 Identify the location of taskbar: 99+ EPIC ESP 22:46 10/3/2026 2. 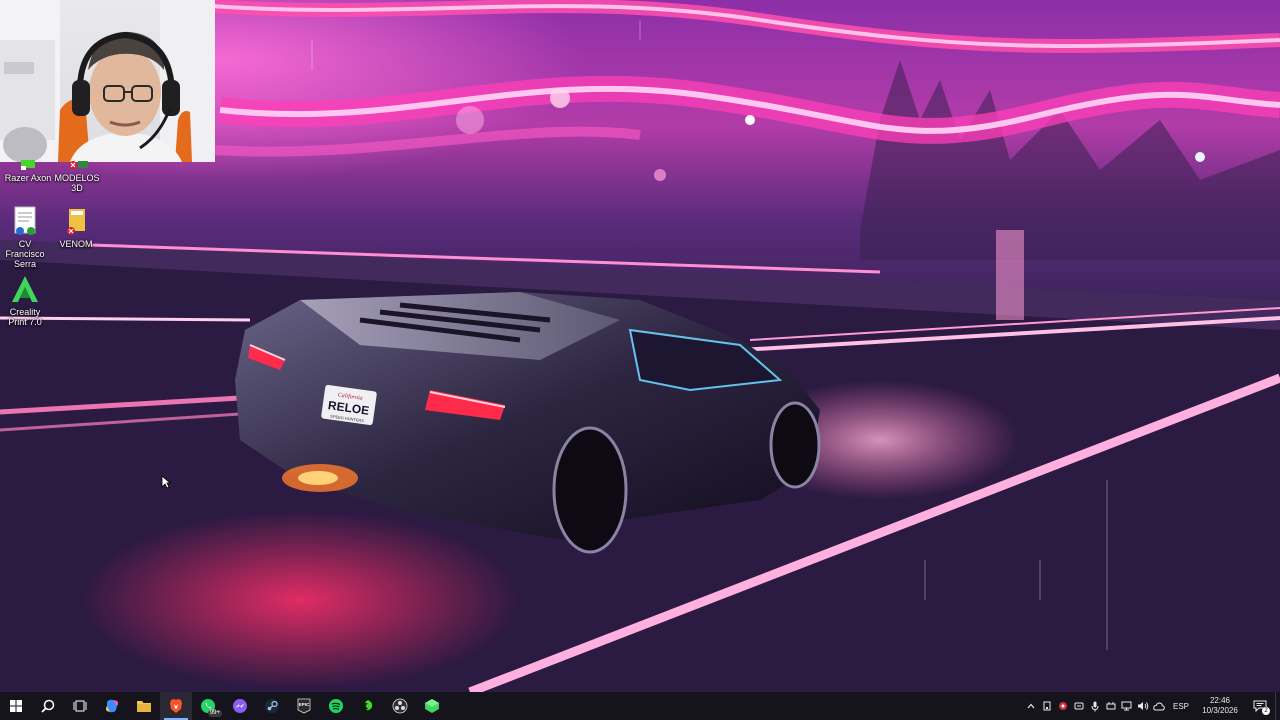
(640, 706).